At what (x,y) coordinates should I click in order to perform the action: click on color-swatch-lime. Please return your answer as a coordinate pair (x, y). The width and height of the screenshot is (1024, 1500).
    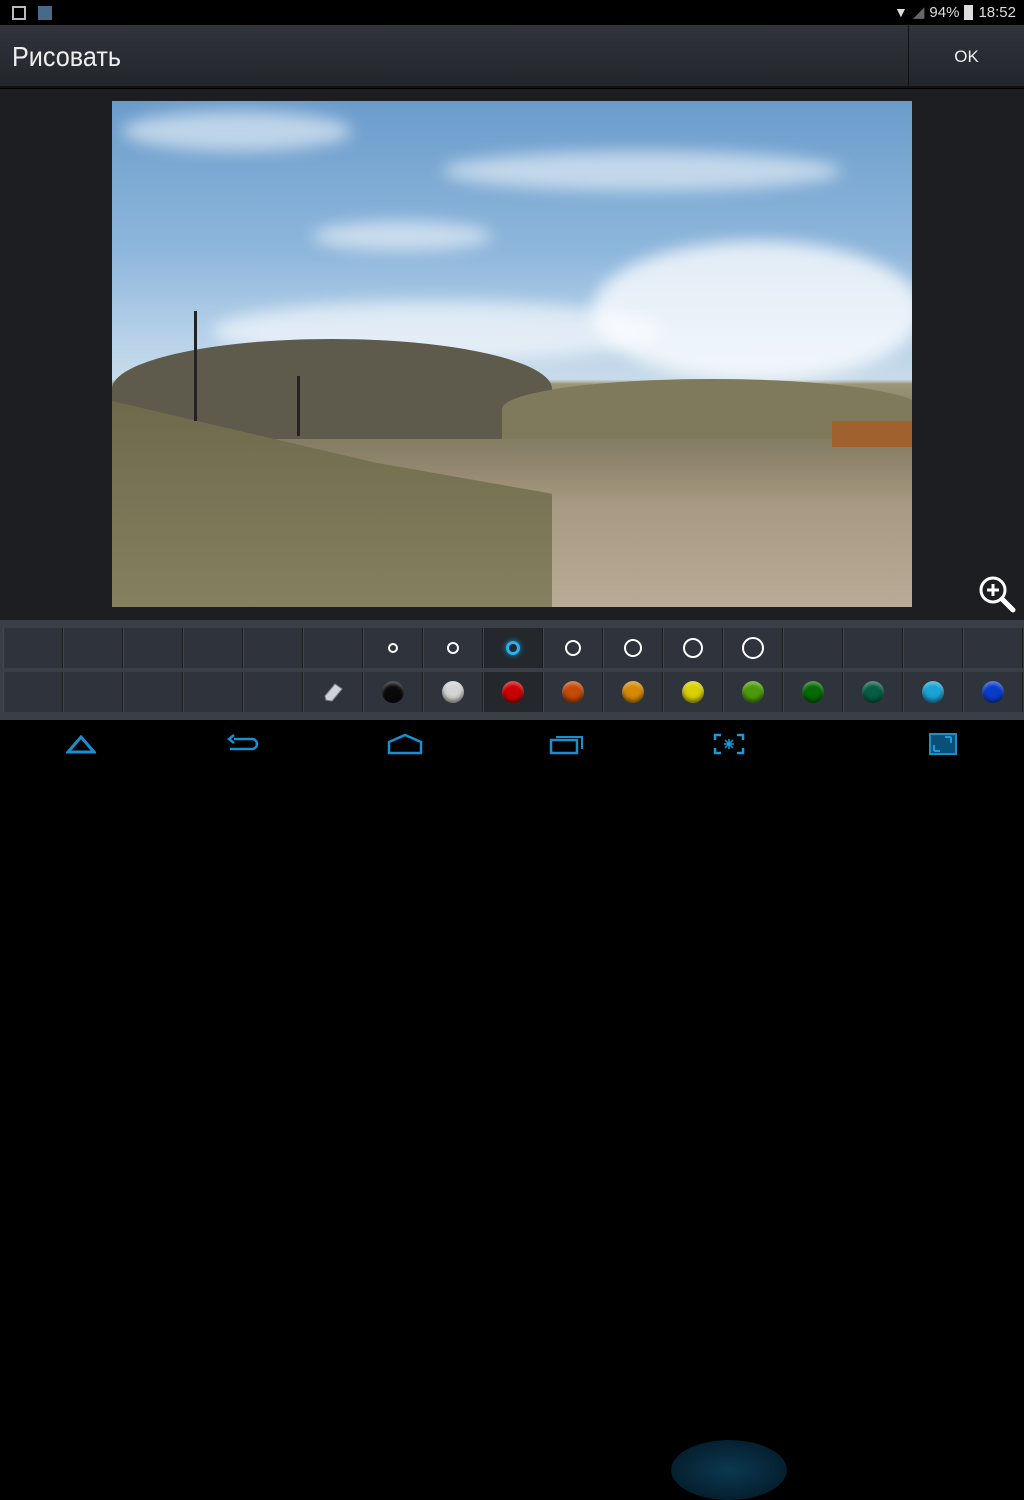
    Looking at the image, I should click on (753, 692).